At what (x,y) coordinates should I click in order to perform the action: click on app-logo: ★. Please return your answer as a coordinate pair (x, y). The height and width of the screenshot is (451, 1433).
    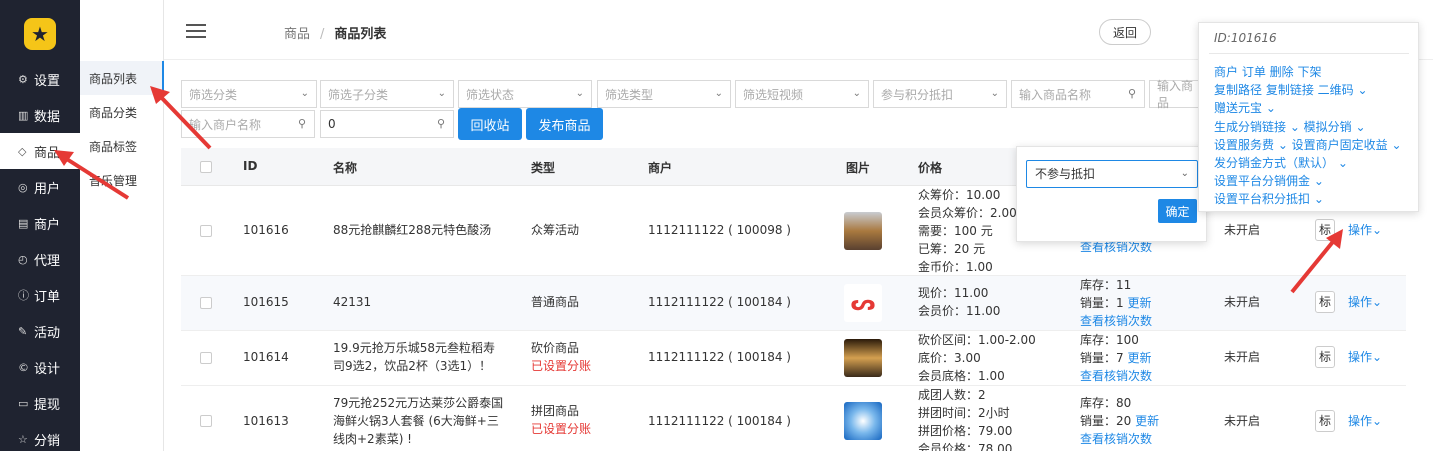
    Looking at the image, I should click on (40, 34).